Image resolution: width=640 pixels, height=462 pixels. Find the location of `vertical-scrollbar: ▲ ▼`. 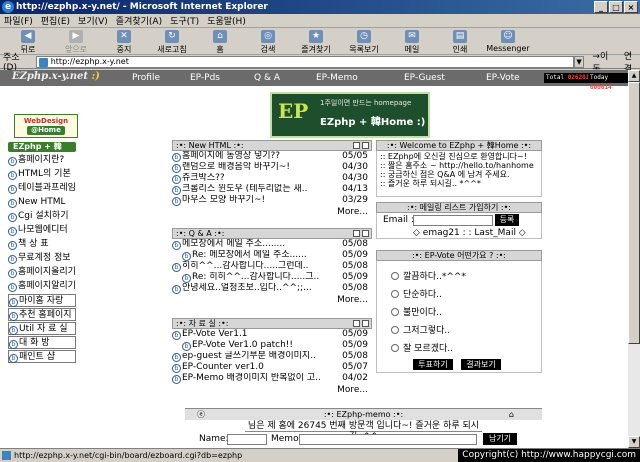

vertical-scrollbar: ▲ ▼ is located at coordinates (634, 259).